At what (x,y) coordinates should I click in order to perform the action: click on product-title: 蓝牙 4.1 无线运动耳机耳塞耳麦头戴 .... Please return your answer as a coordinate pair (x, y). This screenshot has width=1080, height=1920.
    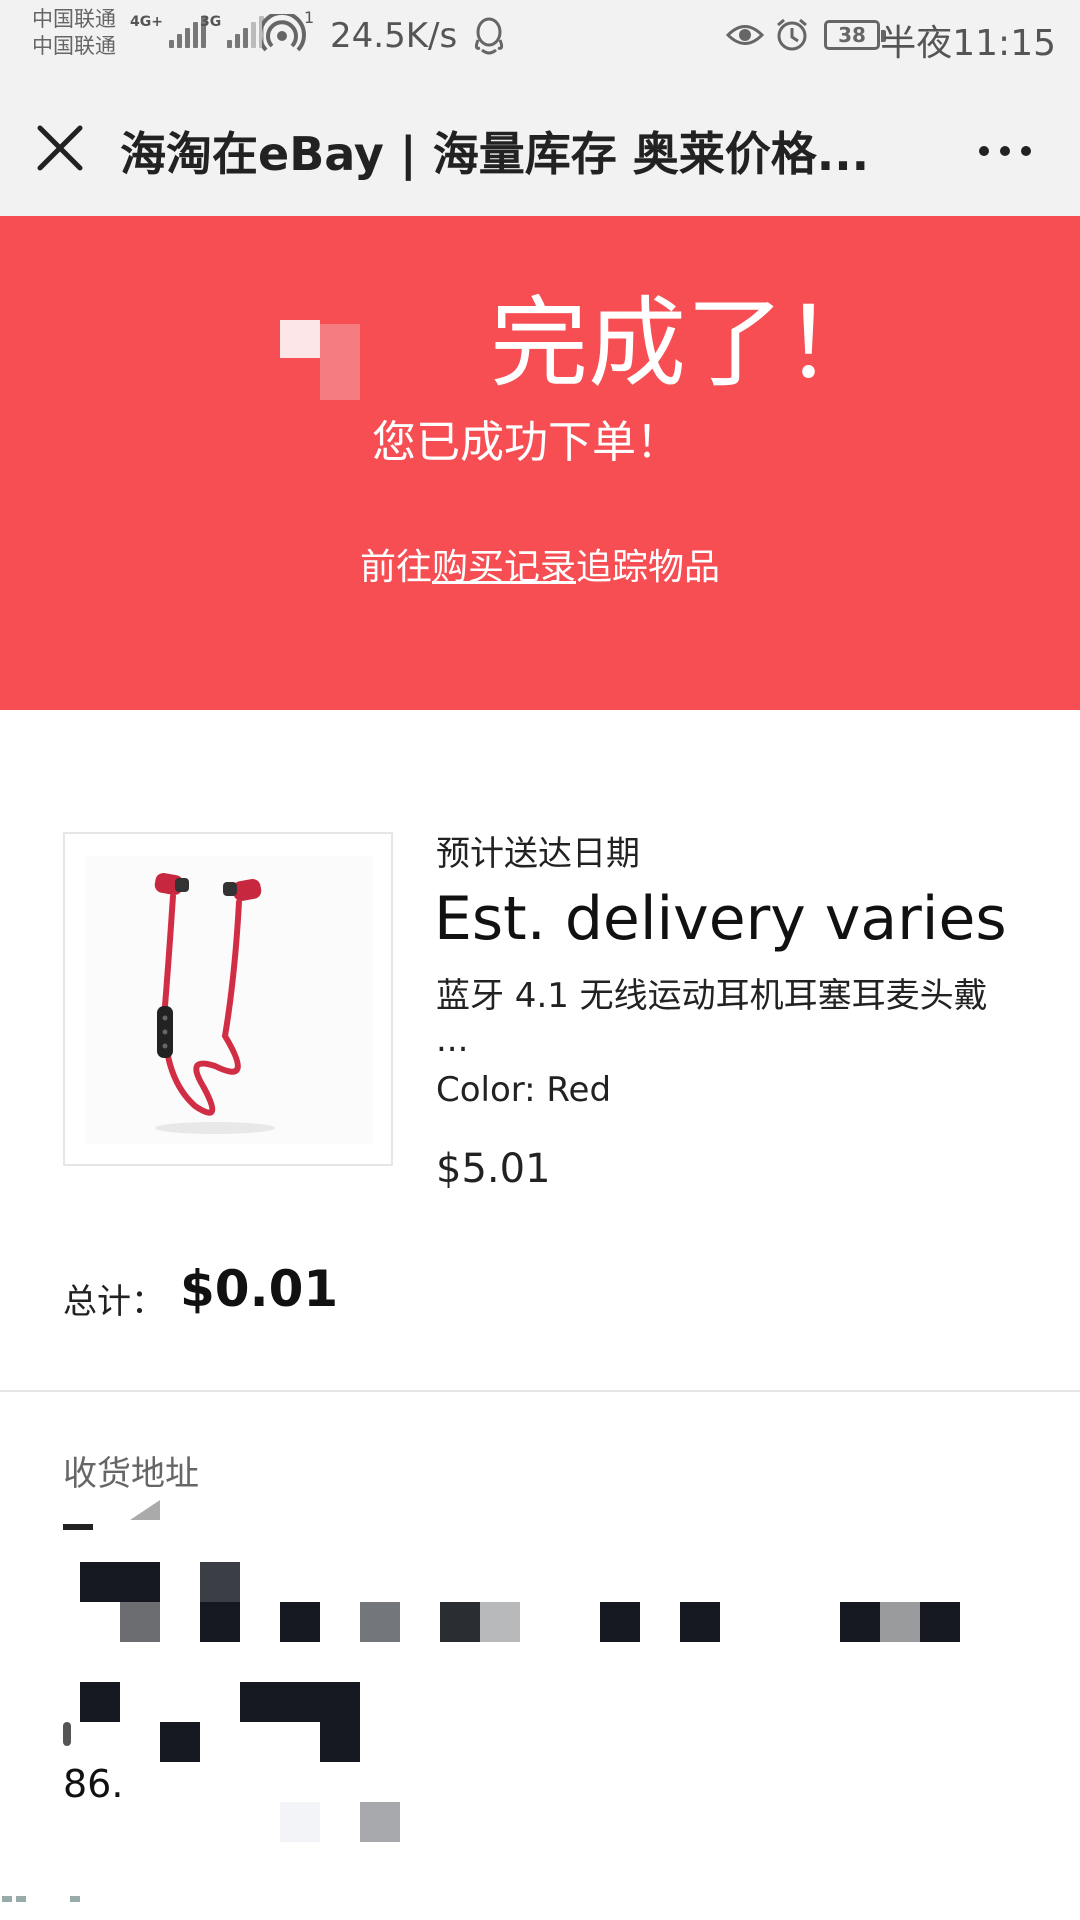
    Looking at the image, I should click on (731, 1018).